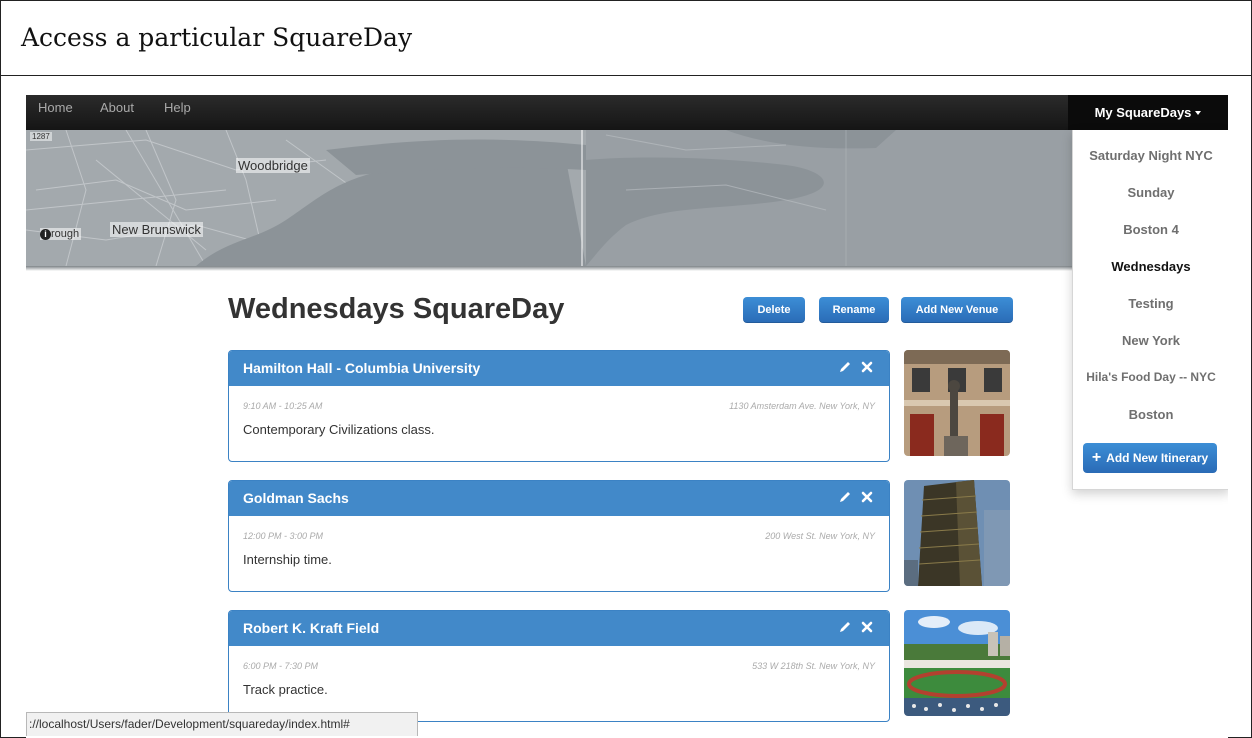 The image size is (1252, 738). What do you see at coordinates (559, 368) in the screenshot?
I see `venue-header: Hamilton Hall - Columbia University` at bounding box center [559, 368].